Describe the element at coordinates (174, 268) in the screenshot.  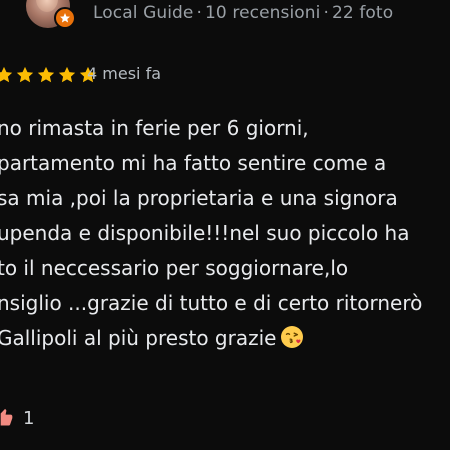
I see `review-line: to il neccessario per soggiornare,lo` at that location.